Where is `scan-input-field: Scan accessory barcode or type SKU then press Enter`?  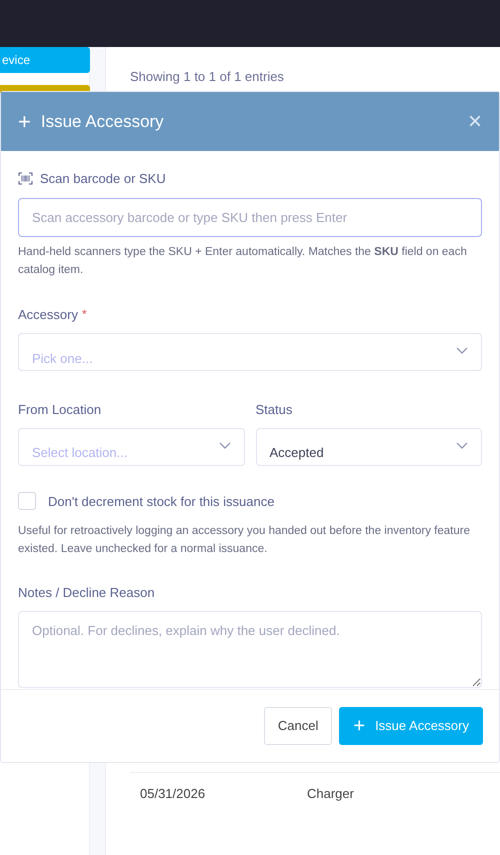 scan-input-field: Scan accessory barcode or type SKU then press Enter is located at coordinates (250, 217).